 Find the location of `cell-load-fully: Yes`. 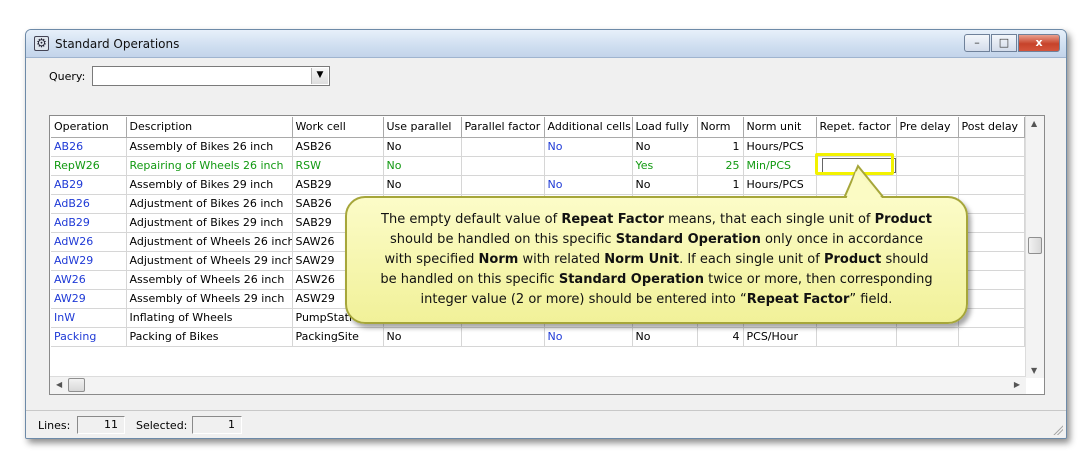

cell-load-fully: Yes is located at coordinates (665, 166).